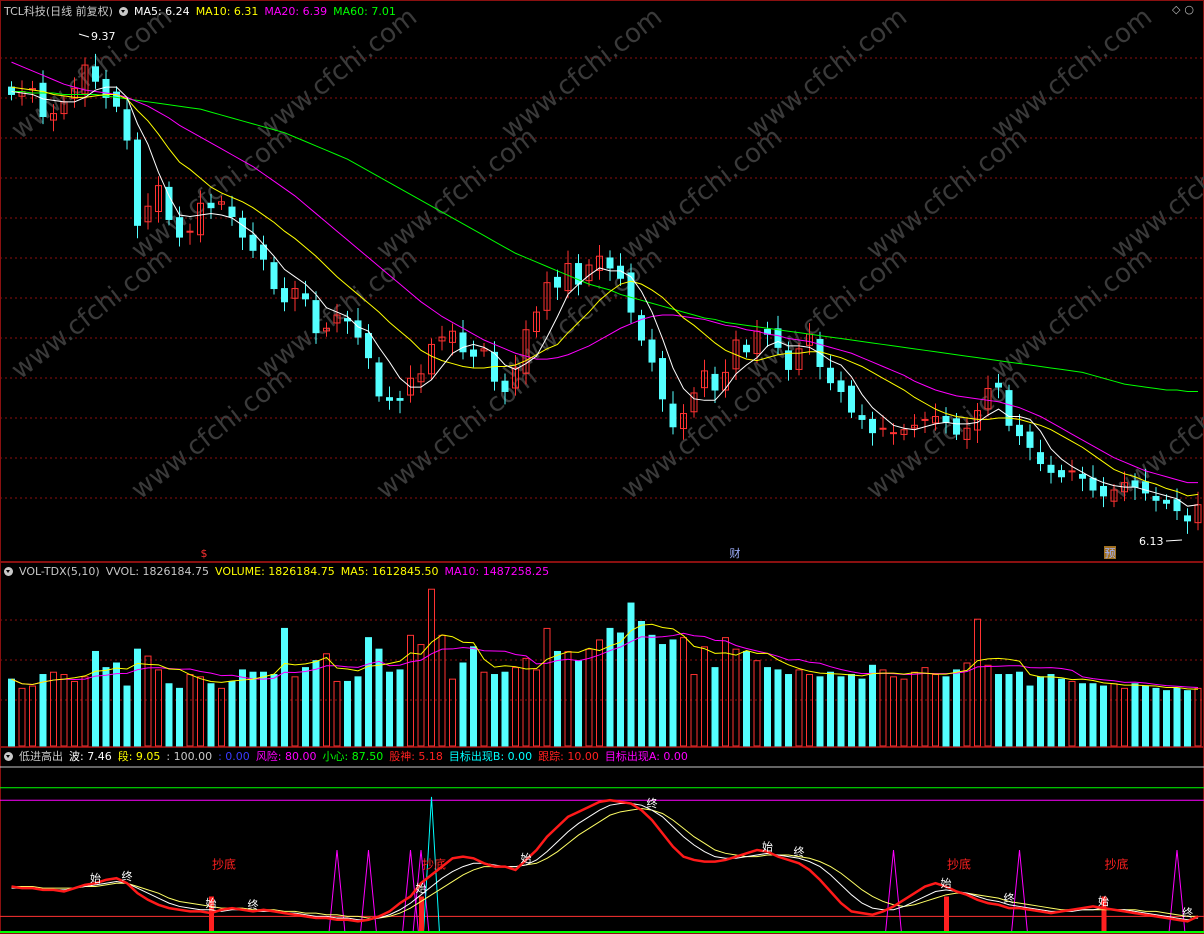 This screenshot has width=1204, height=934. Describe the element at coordinates (296, 11) in the screenshot. I see `ma20-label: MA20: 6.39` at that location.